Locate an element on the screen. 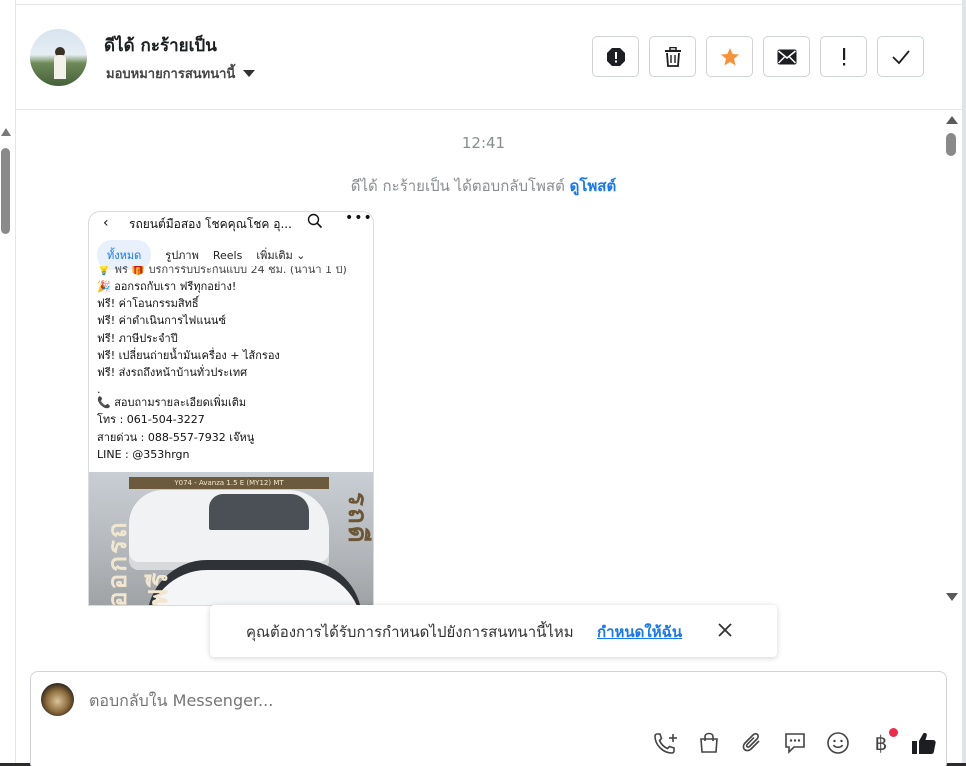  envelope-icon is located at coordinates (786, 56).